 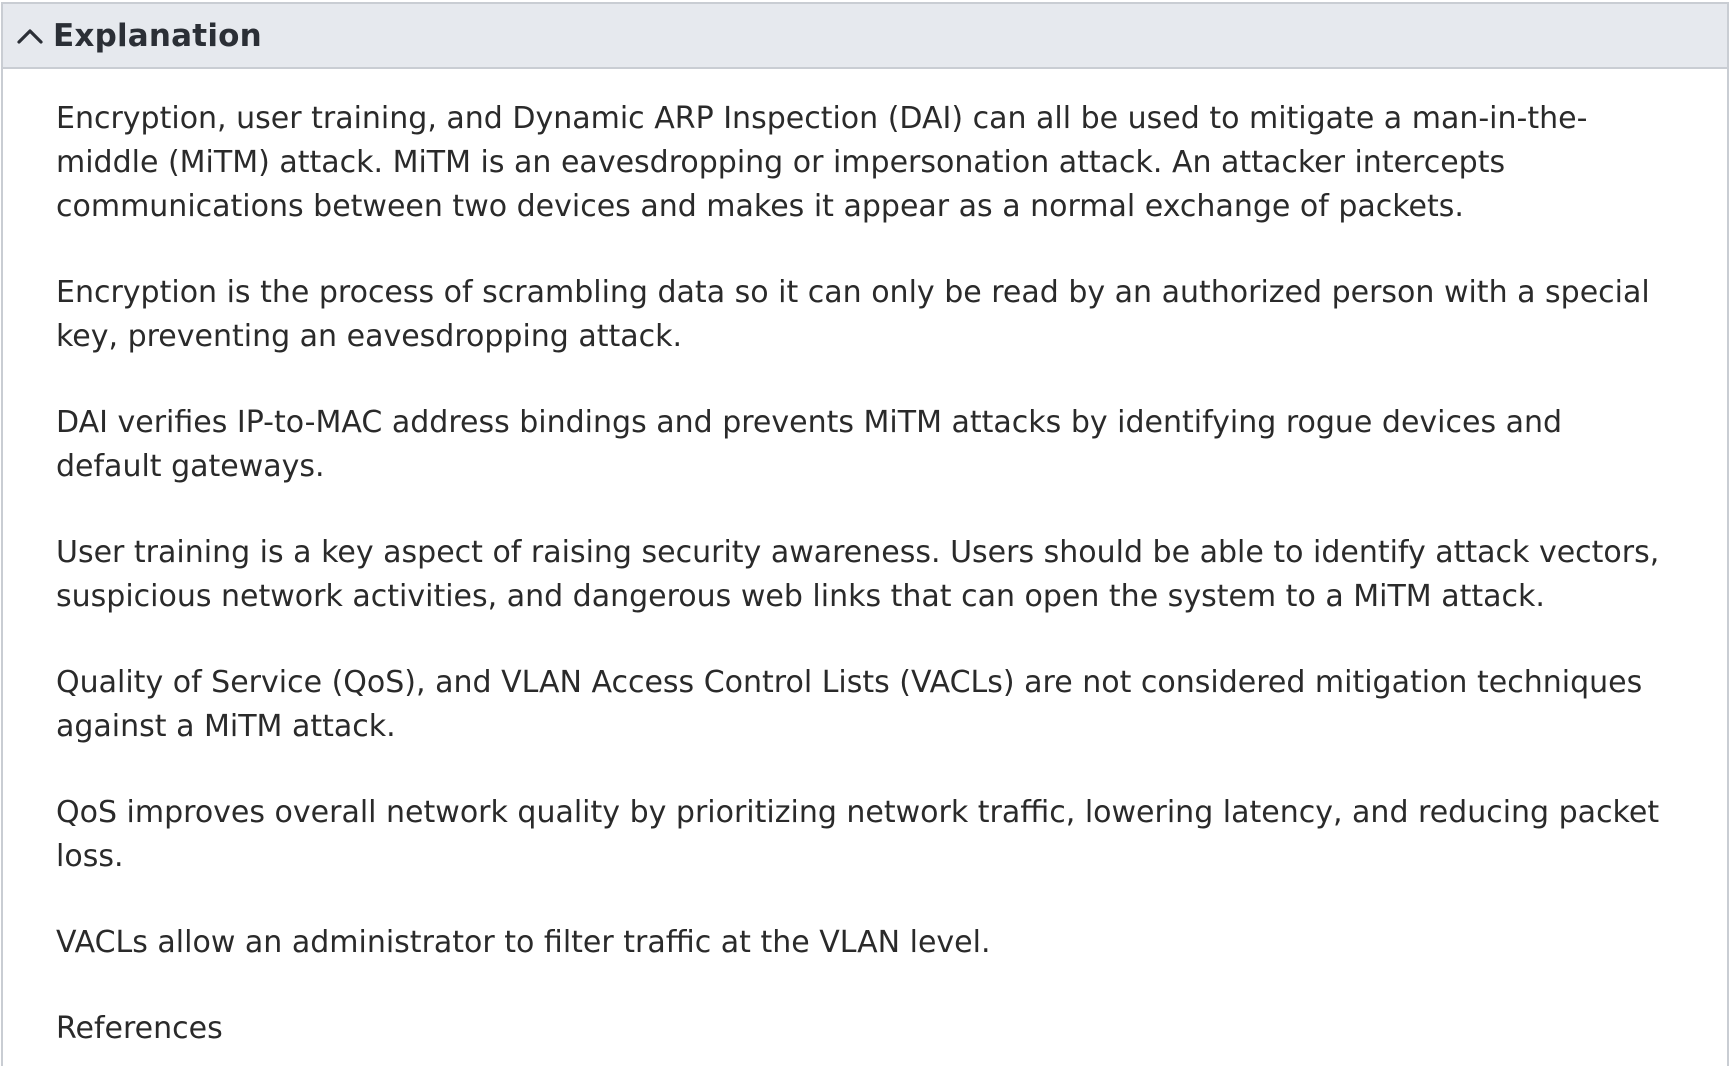 I want to click on explanation-toggle: Explanation, so click(x=865, y=36).